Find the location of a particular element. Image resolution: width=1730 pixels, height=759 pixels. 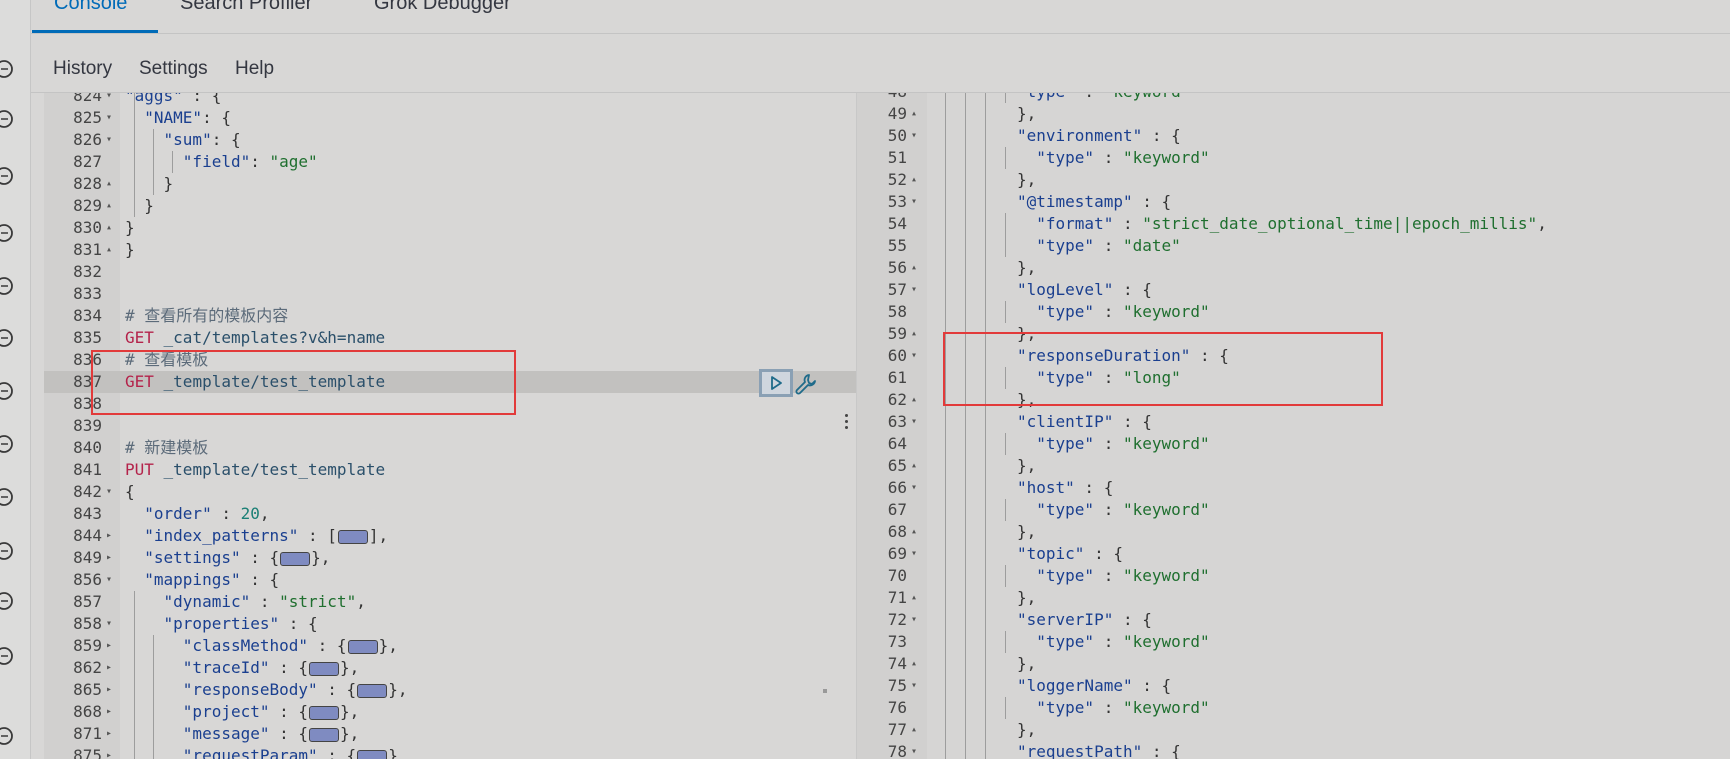

code-line: 64 "type" : "keyword" is located at coordinates (1293, 444).